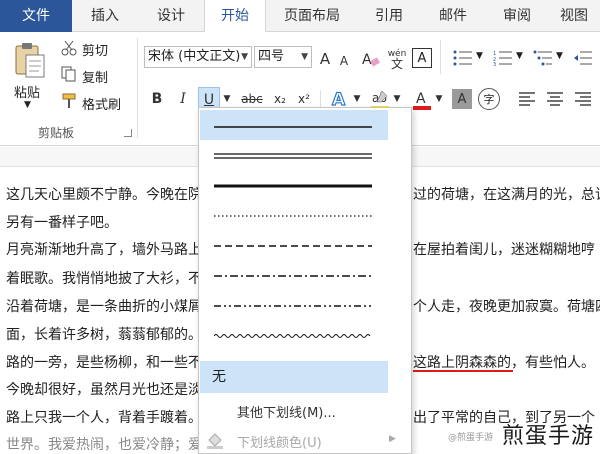  What do you see at coordinates (235, 16) in the screenshot?
I see `tab-home: 开始` at bounding box center [235, 16].